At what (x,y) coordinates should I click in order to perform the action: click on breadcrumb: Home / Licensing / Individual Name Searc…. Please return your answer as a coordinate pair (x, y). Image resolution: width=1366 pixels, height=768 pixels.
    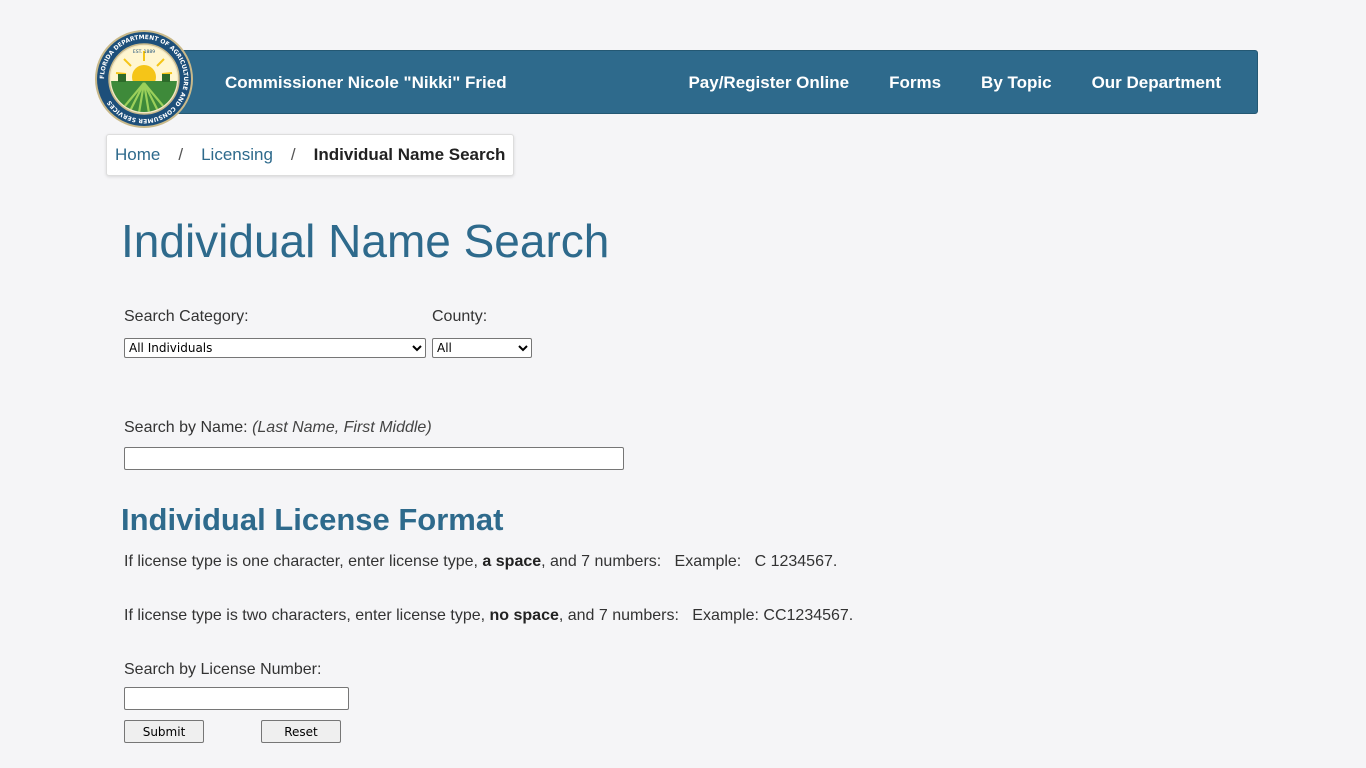
    Looking at the image, I should click on (310, 155).